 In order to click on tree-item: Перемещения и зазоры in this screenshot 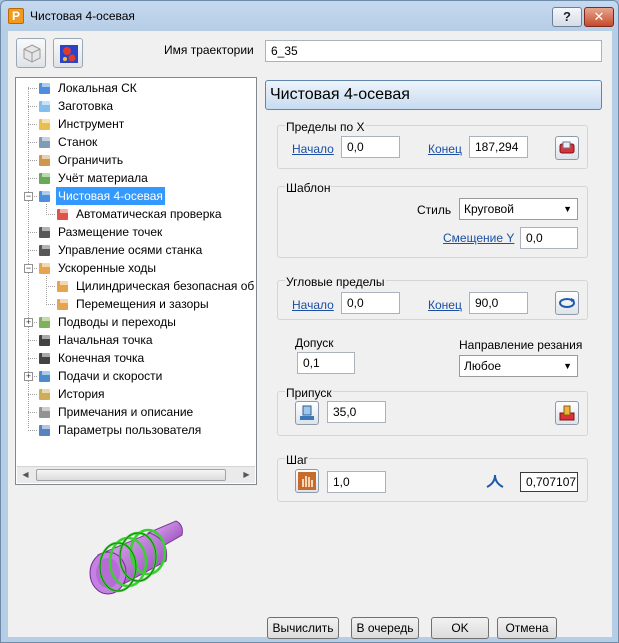, I will do `click(136, 304)`.